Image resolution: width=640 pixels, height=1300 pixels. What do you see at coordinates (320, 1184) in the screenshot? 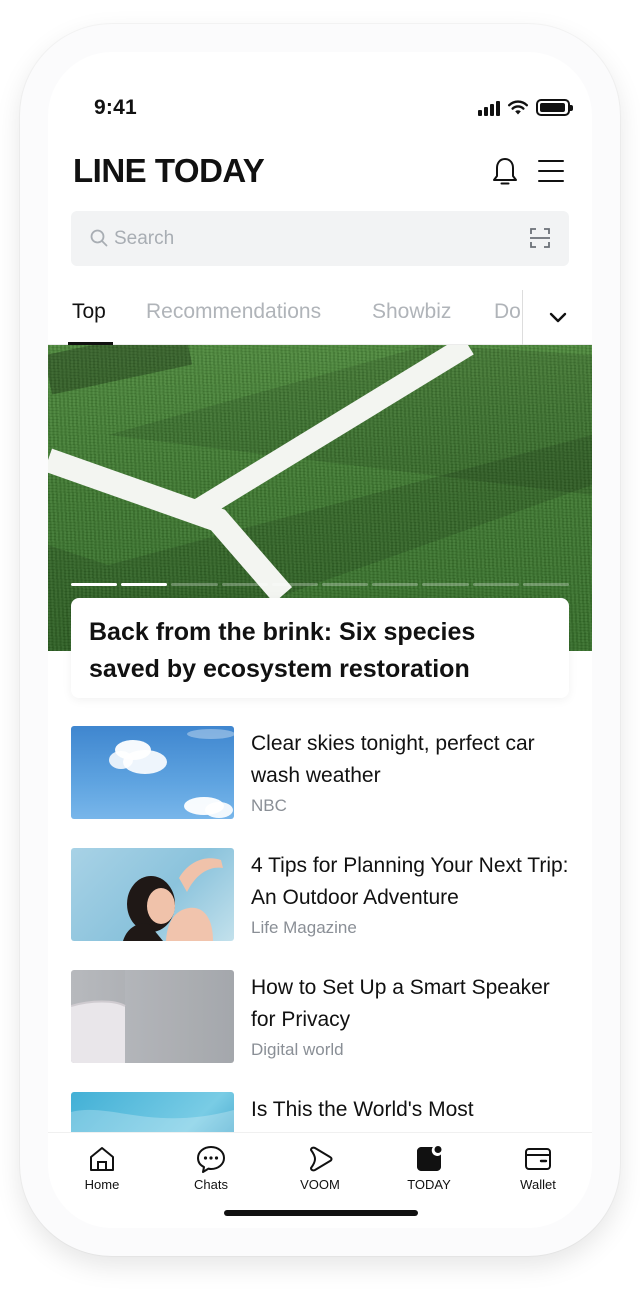
I see `nav-voom-label: VOOM` at bounding box center [320, 1184].